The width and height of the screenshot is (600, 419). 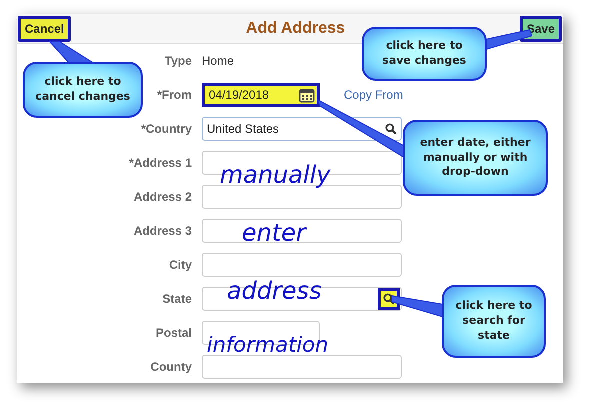 What do you see at coordinates (296, 29) in the screenshot?
I see `page-title: Add Address` at bounding box center [296, 29].